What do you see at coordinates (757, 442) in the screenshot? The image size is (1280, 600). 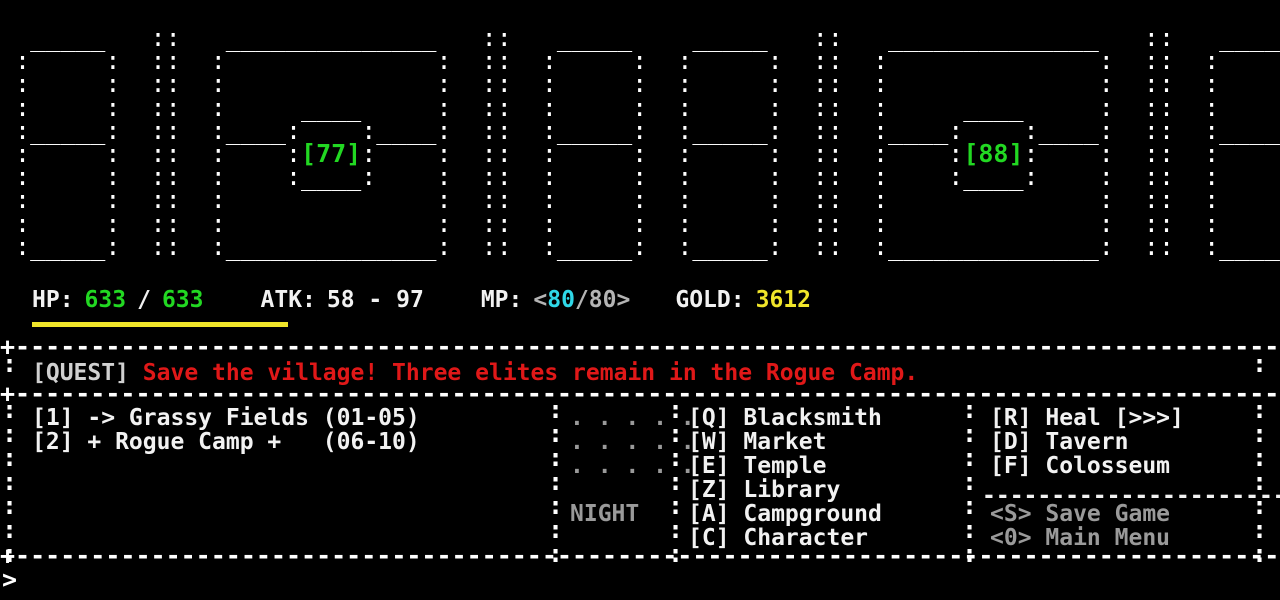 I see `location-label: [W] Market` at bounding box center [757, 442].